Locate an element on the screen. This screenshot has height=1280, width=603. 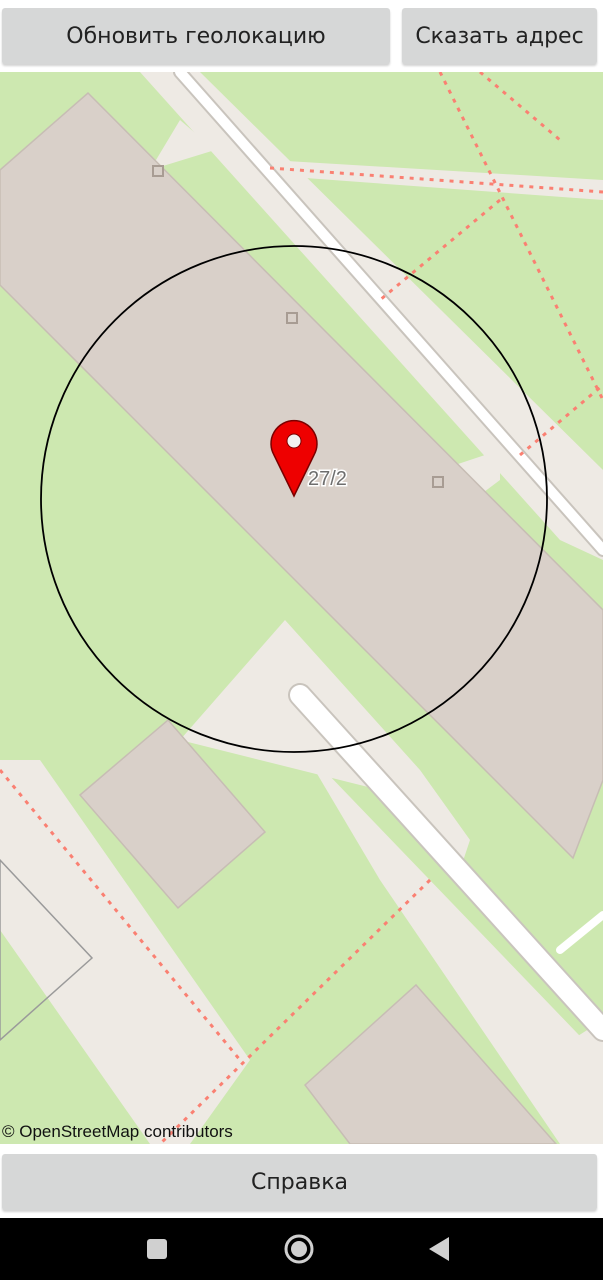
recent-apps-button is located at coordinates (157, 1249).